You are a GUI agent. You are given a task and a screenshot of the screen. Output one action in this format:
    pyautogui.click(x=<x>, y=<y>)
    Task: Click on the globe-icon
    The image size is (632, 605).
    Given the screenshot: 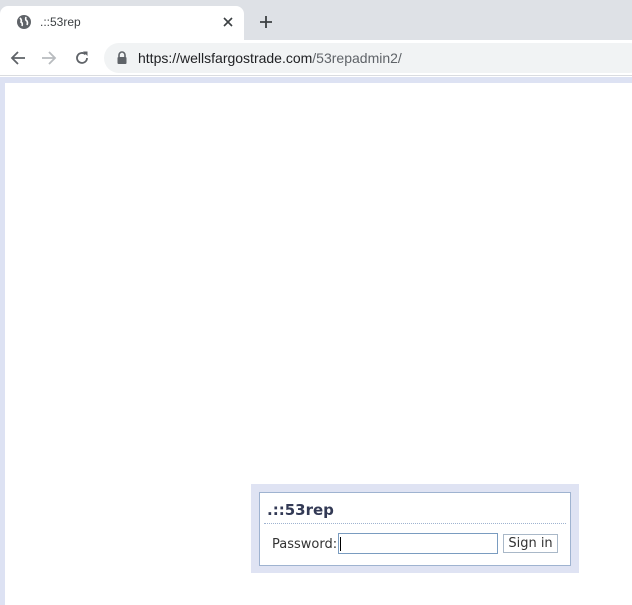 What is the action you would take?
    pyautogui.click(x=24, y=22)
    